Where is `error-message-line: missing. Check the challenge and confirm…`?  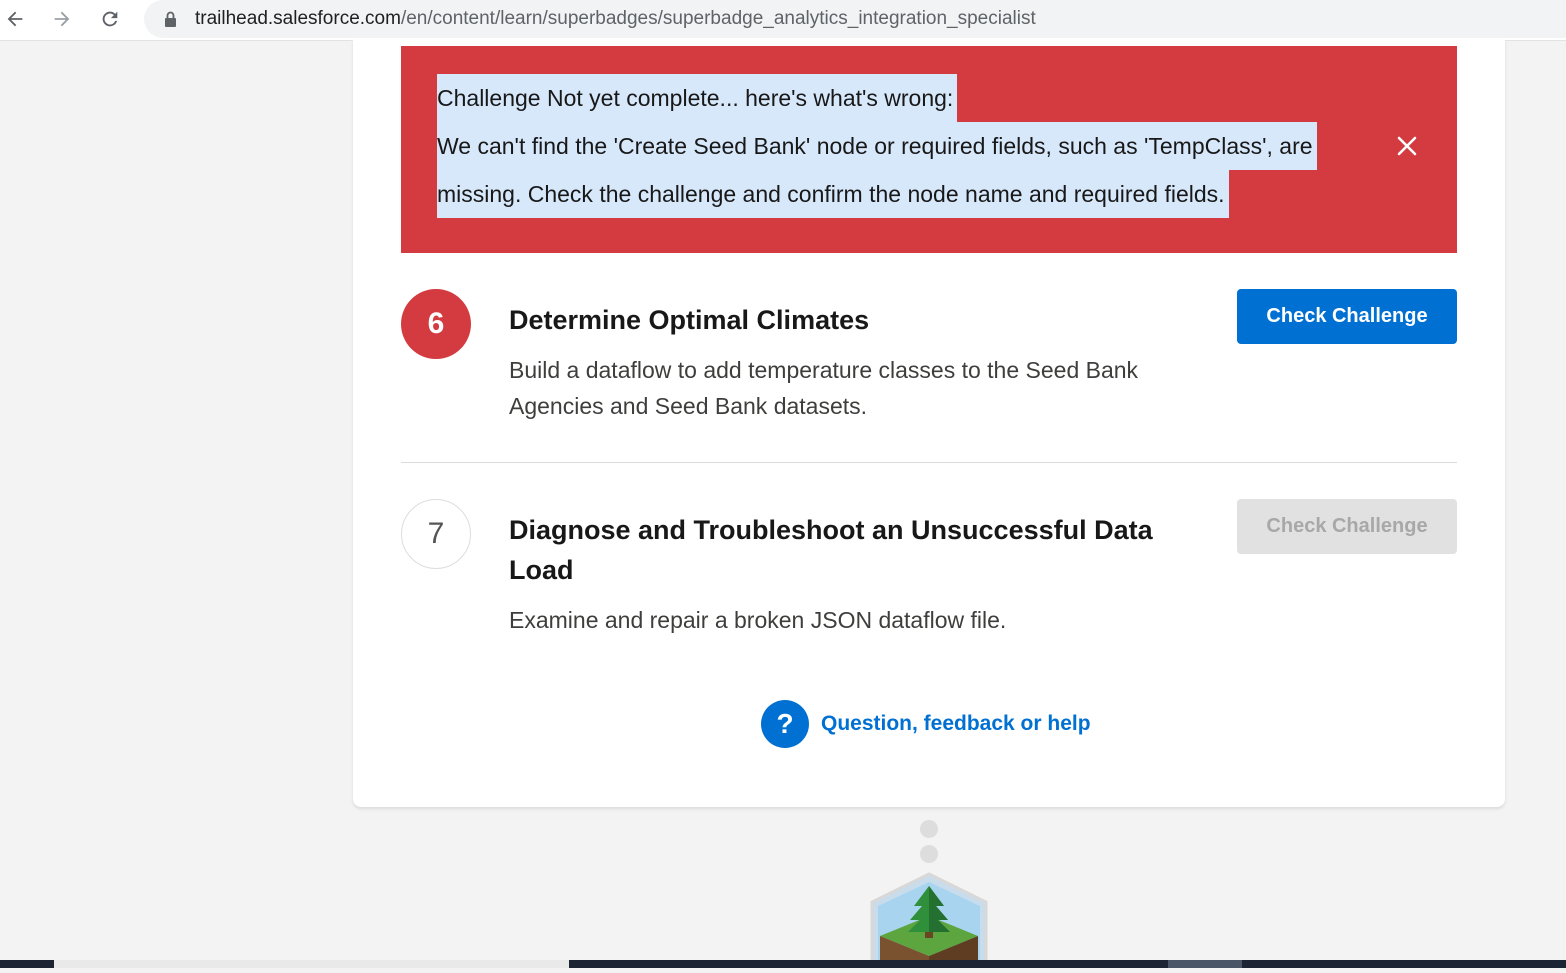
error-message-line: missing. Check the challenge and confirm… is located at coordinates (833, 194).